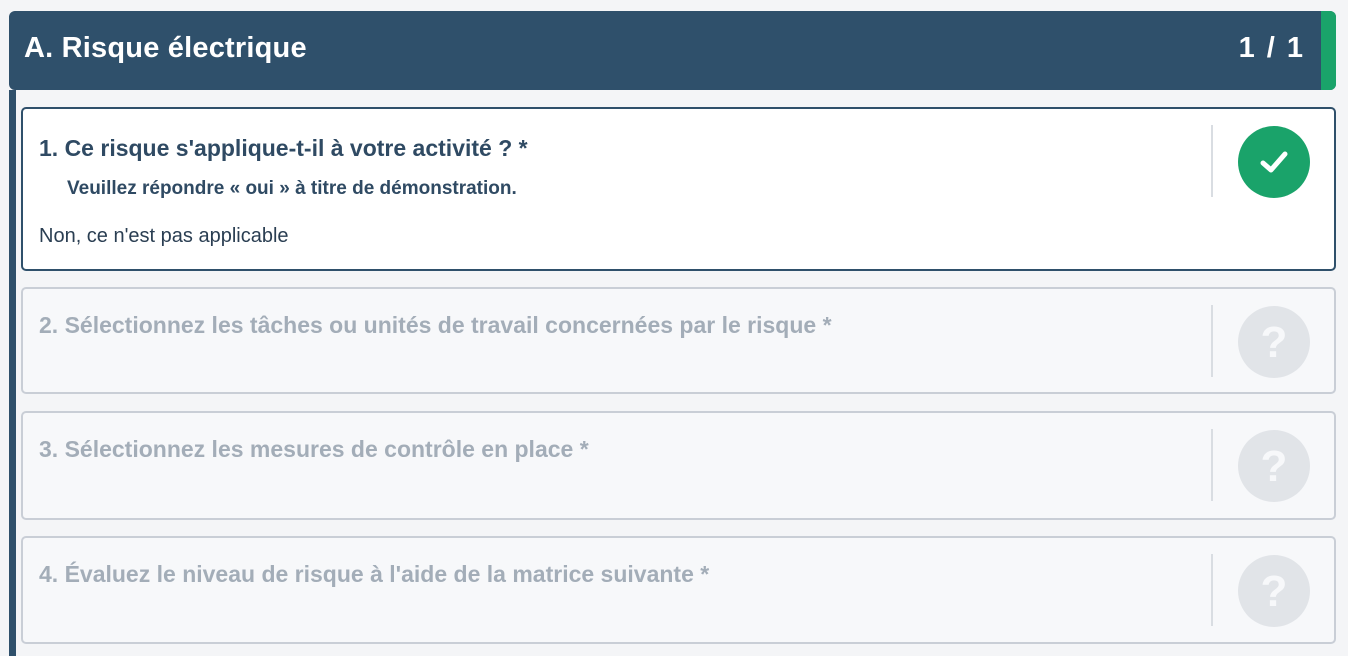 This screenshot has width=1348, height=656. Describe the element at coordinates (1328, 50) in the screenshot. I see `section-status-accent` at that location.